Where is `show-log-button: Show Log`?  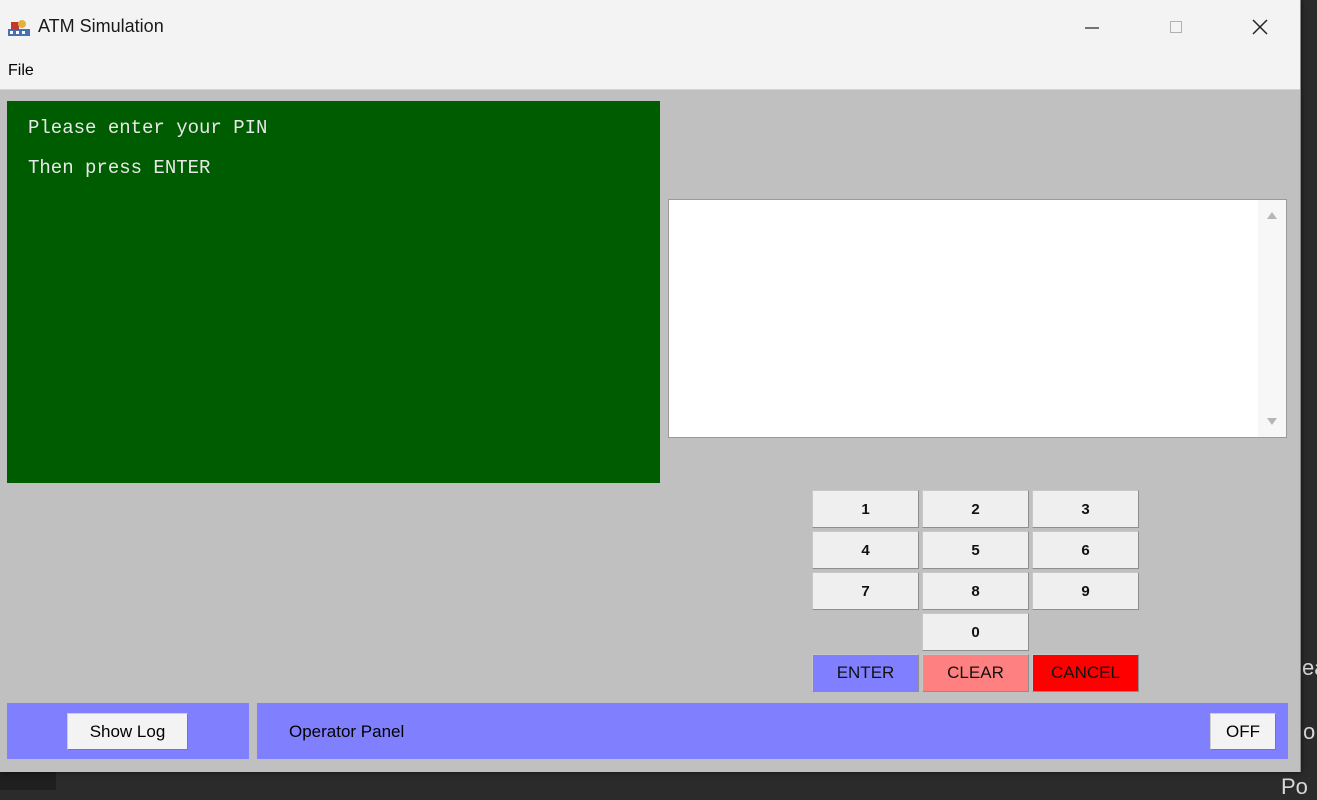
show-log-button: Show Log is located at coordinates (127, 731).